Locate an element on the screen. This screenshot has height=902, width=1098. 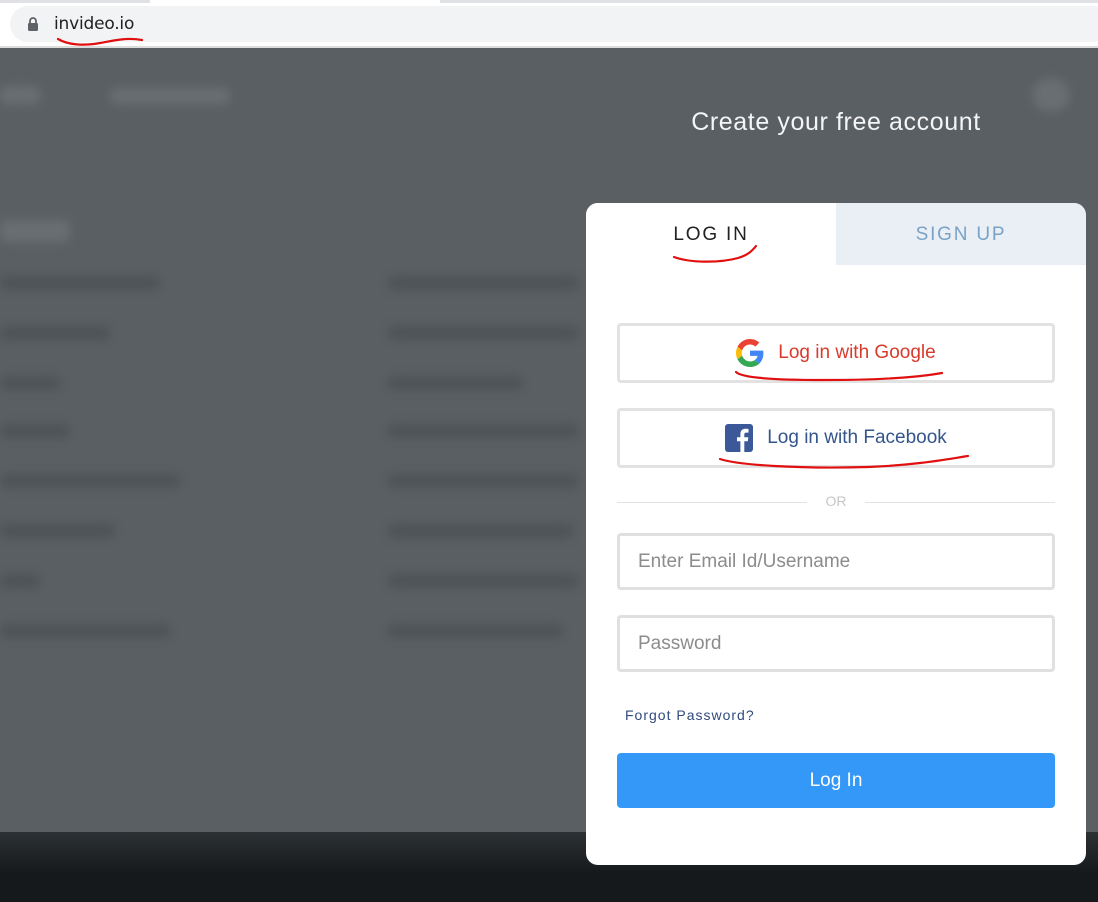
facebook-icon is located at coordinates (739, 438).